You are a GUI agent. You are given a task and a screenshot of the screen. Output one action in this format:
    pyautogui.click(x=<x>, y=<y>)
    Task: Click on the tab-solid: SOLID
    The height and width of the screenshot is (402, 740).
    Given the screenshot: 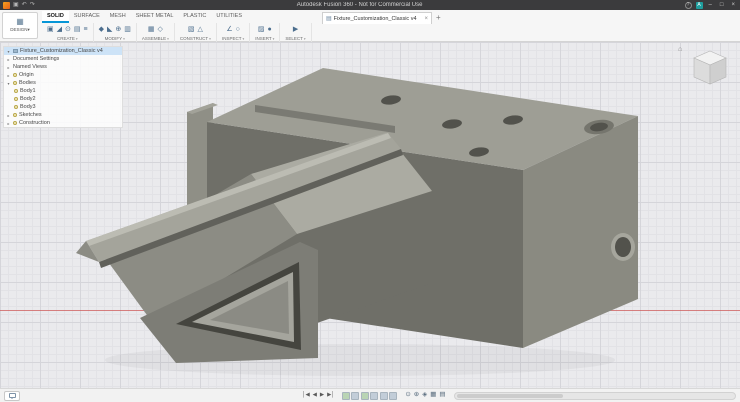 What is the action you would take?
    pyautogui.click(x=55, y=17)
    